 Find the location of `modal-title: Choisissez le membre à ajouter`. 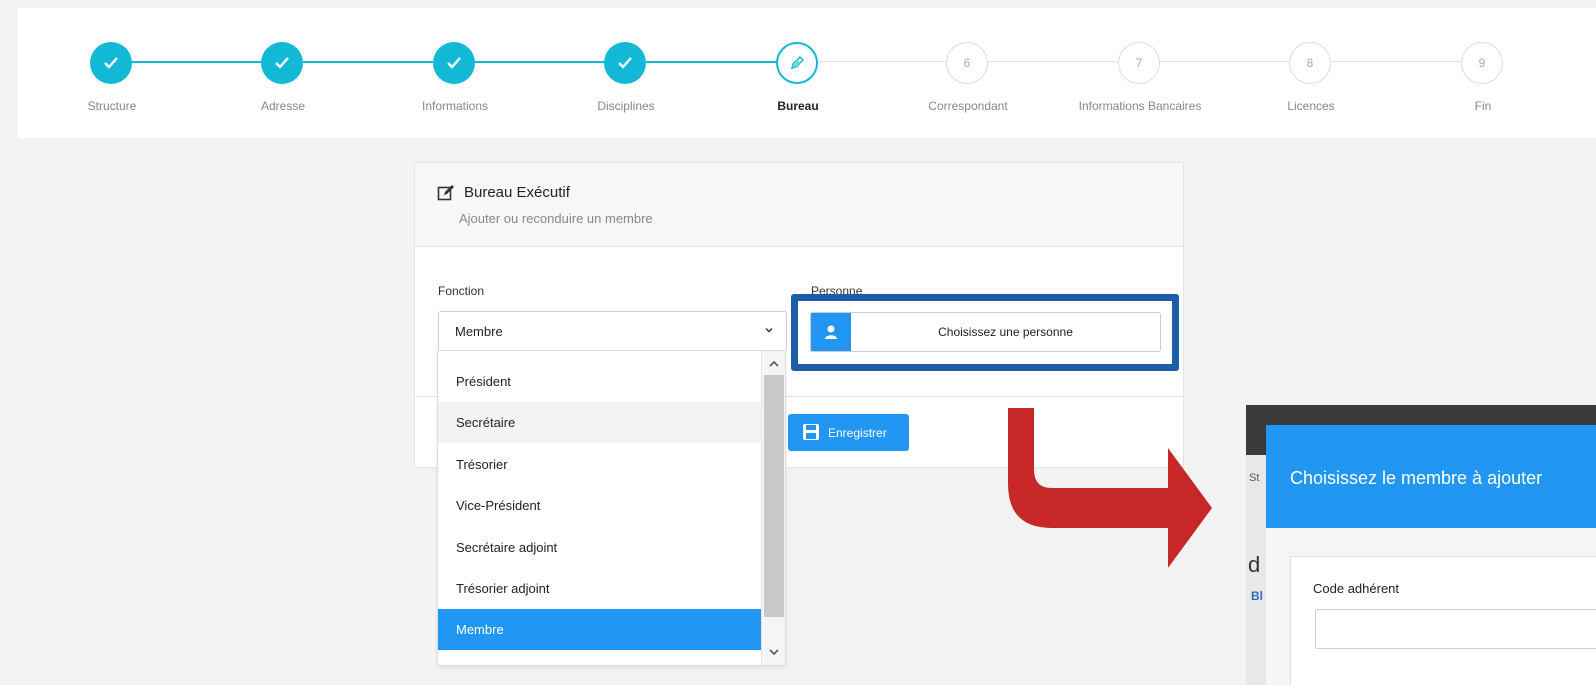

modal-title: Choisissez le membre à ajouter is located at coordinates (1416, 478).